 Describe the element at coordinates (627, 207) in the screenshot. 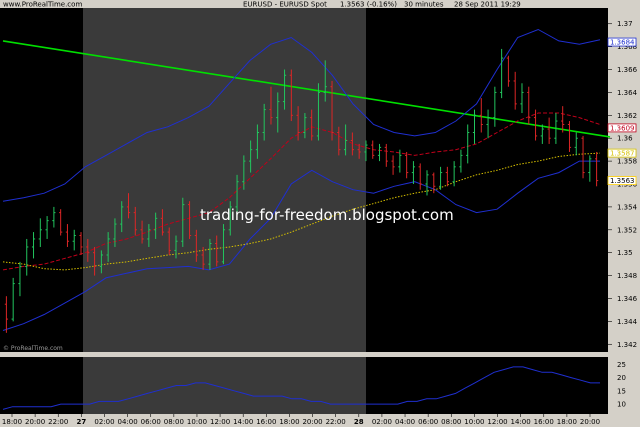

I see `price-tick-label: 1.354` at that location.